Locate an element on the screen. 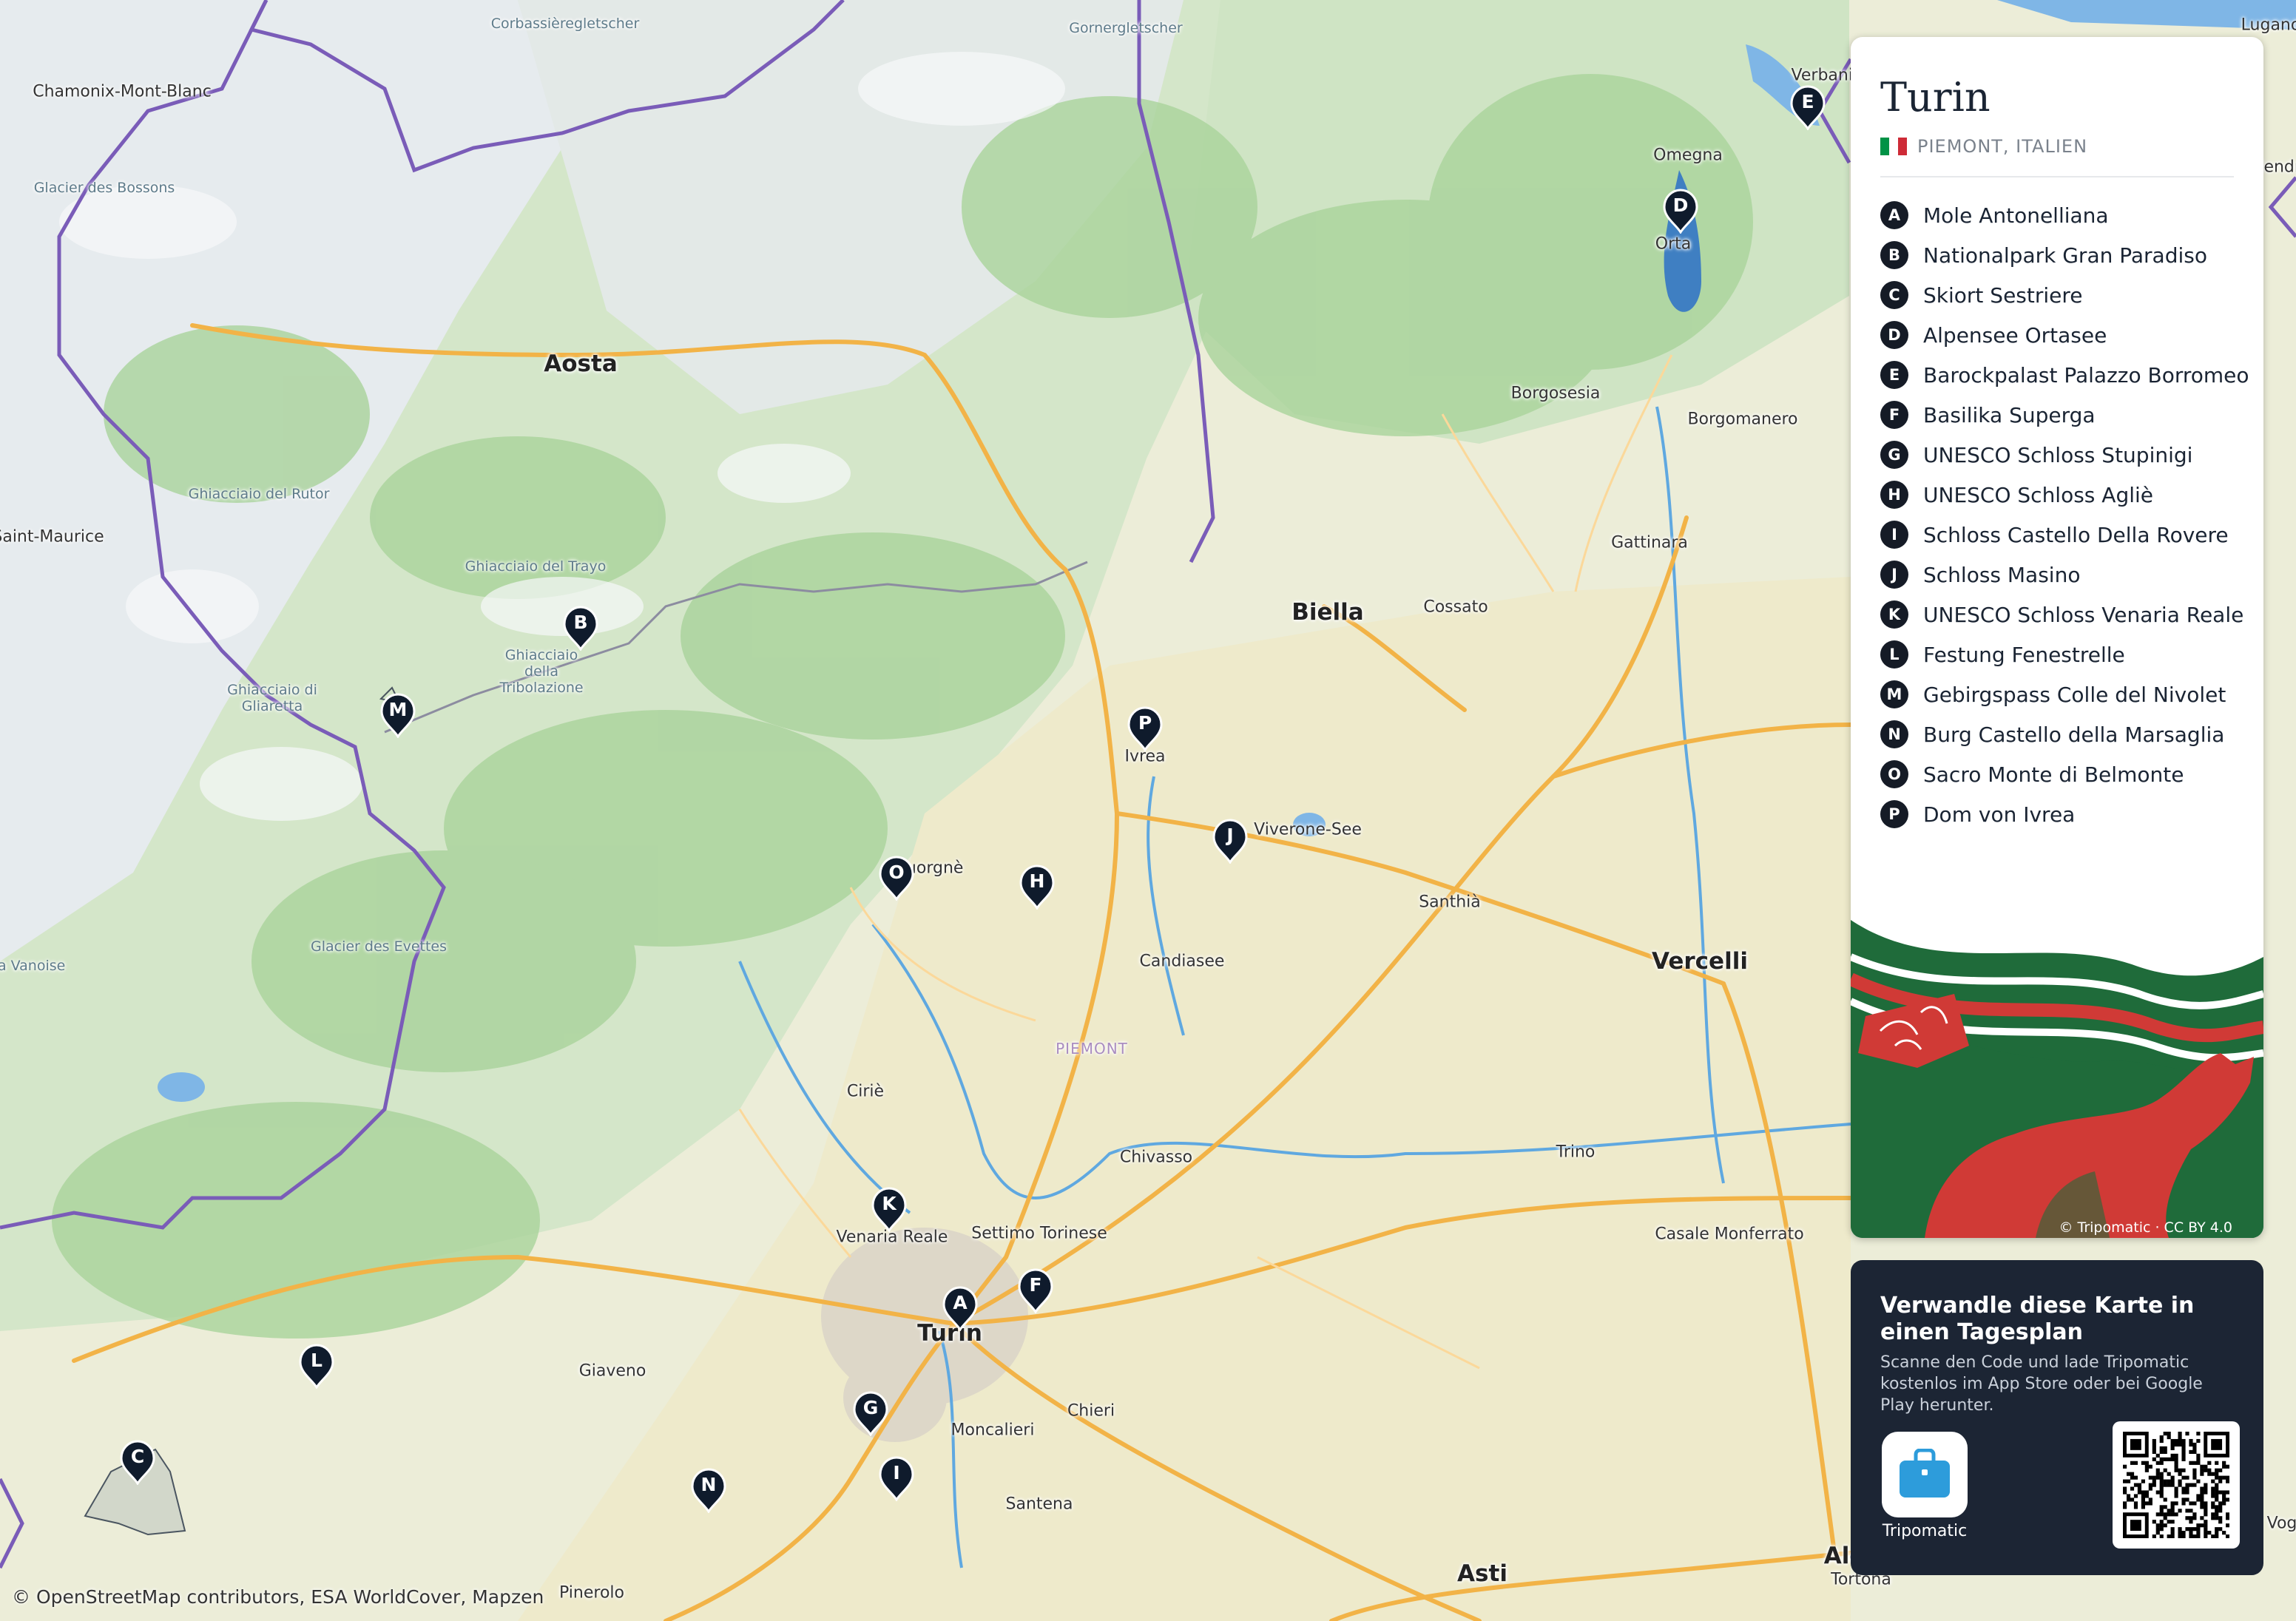 Image resolution: width=2296 pixels, height=1621 pixels. place-label-evettes: Glacier des Evettes is located at coordinates (379, 947).